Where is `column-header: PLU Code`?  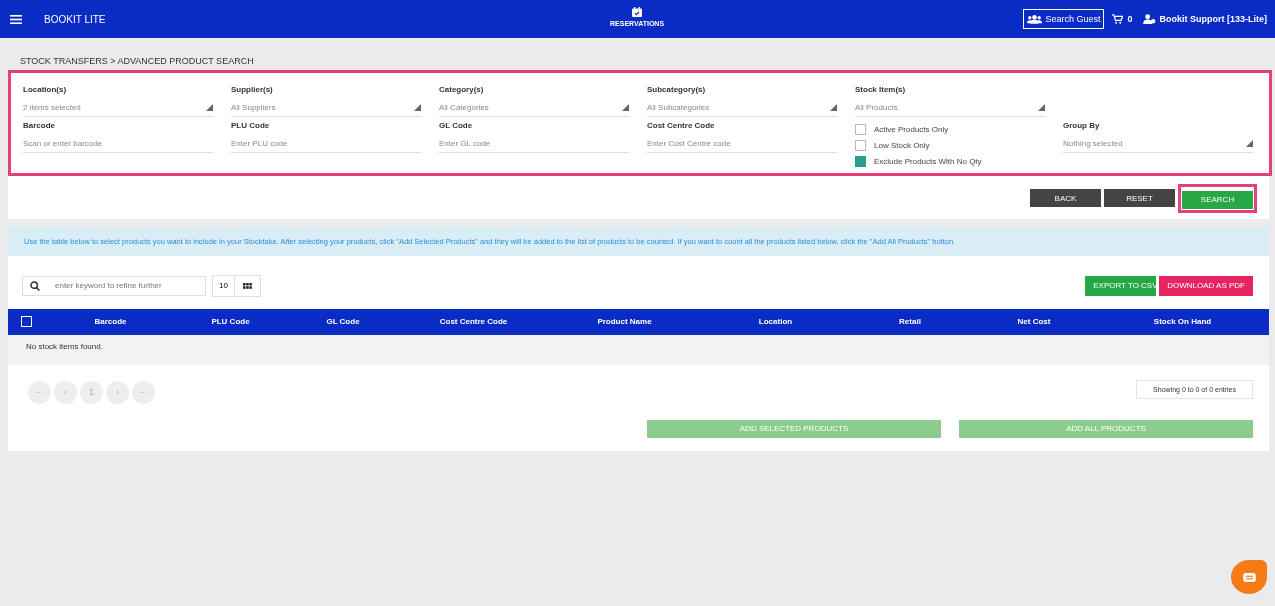 column-header: PLU Code is located at coordinates (230, 321).